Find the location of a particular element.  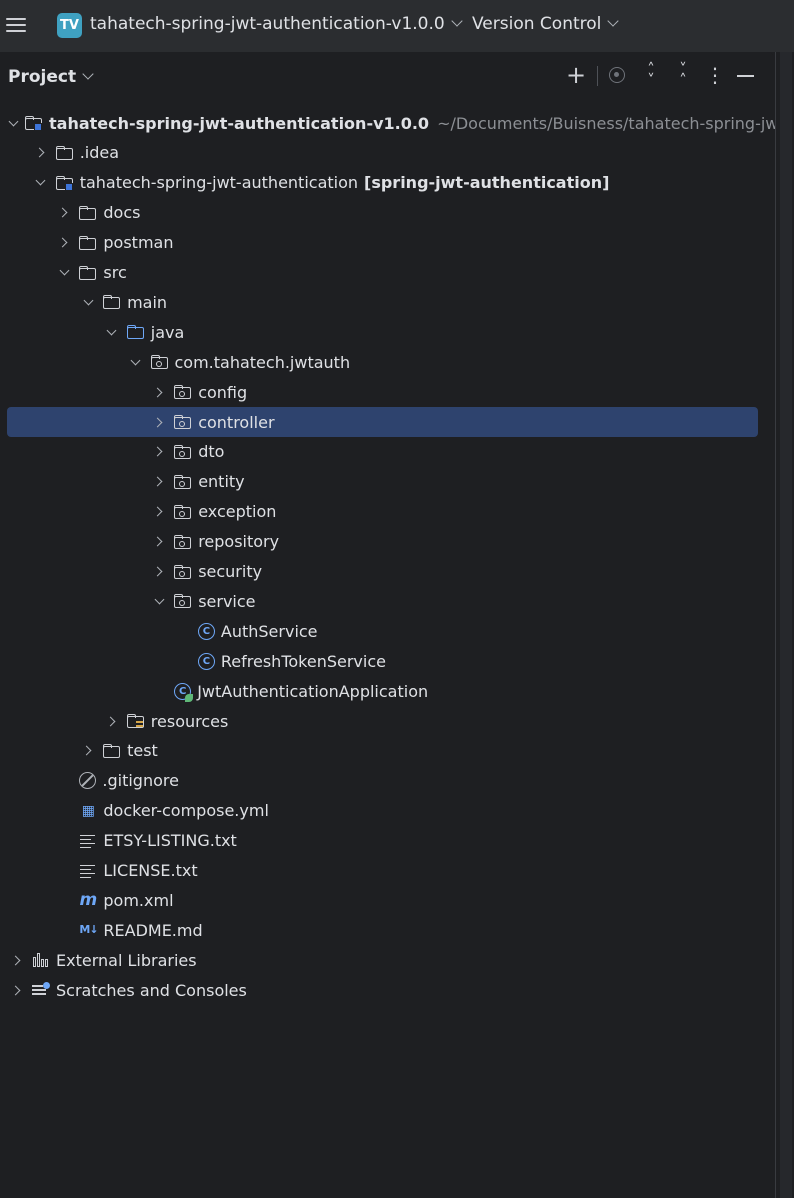

tree-item-label: ETSY-LISTING.txt is located at coordinates (170, 841).